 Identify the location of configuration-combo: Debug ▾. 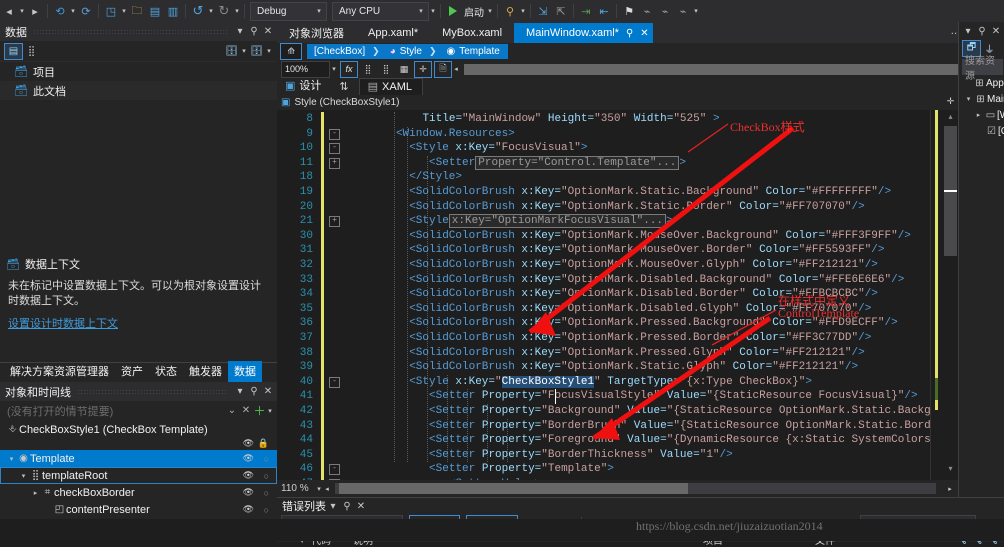
(288, 11).